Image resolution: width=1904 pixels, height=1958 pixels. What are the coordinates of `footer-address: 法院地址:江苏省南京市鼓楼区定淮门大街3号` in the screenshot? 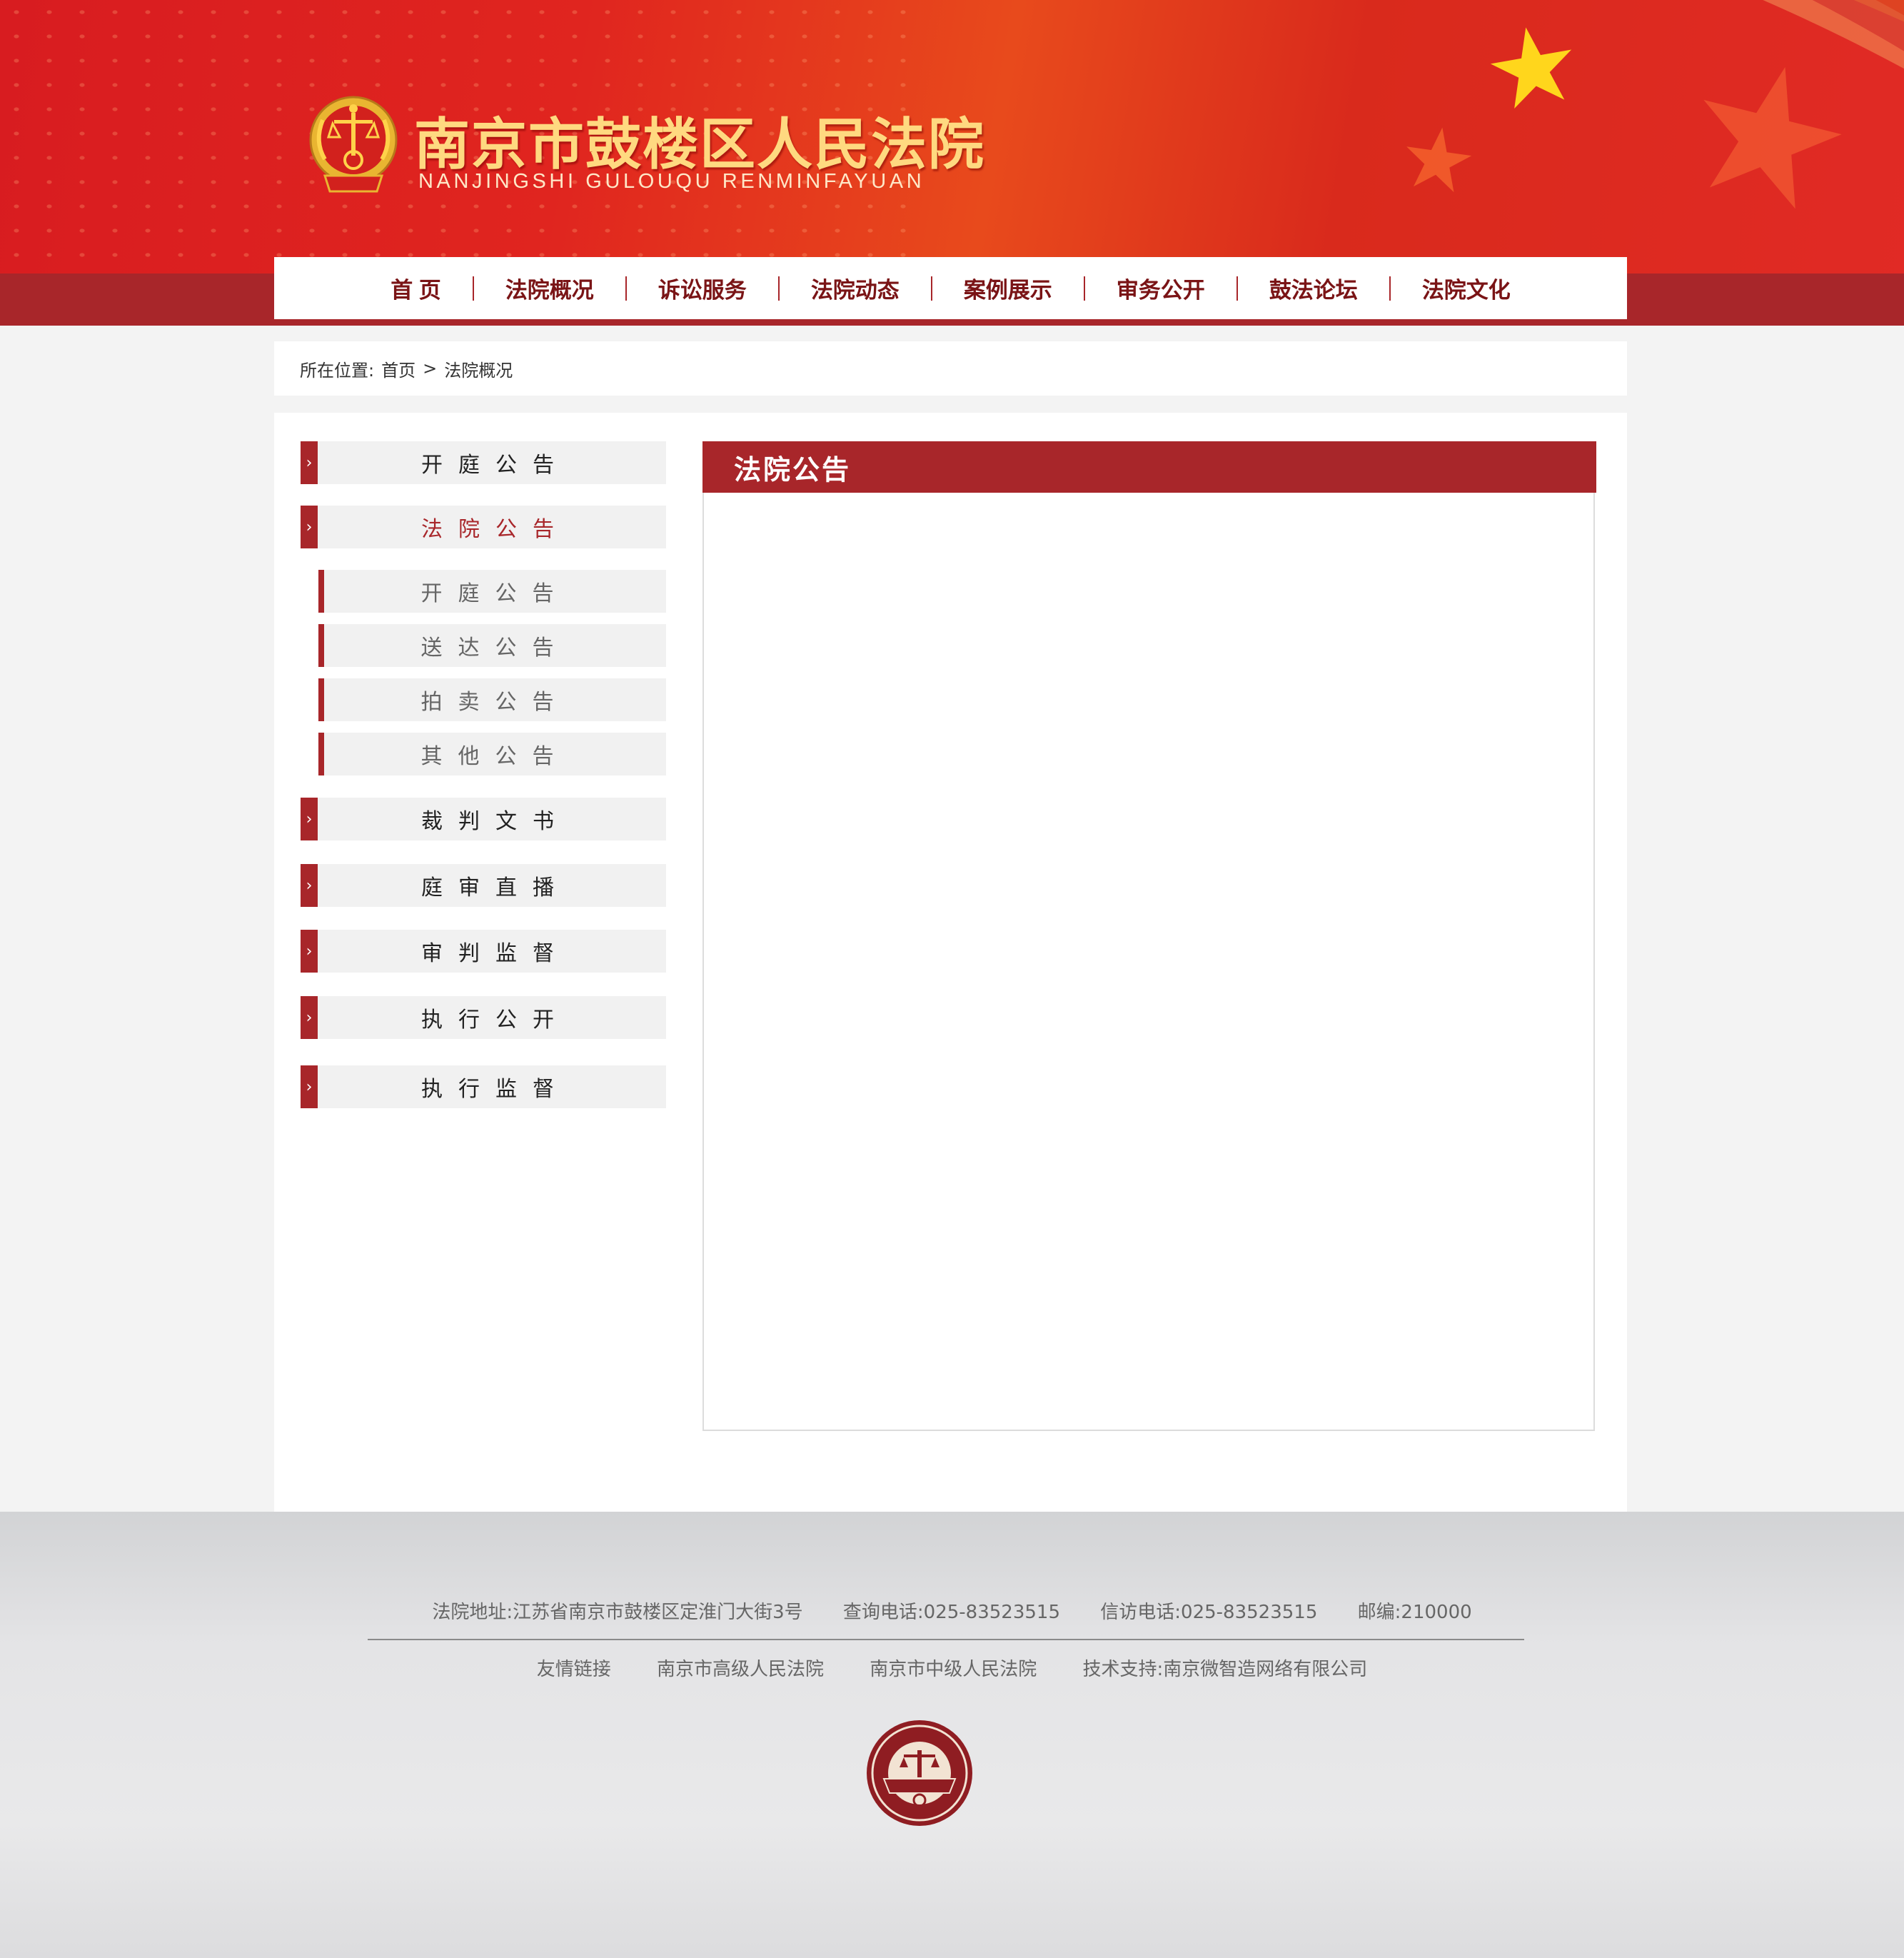 It's located at (617, 1612).